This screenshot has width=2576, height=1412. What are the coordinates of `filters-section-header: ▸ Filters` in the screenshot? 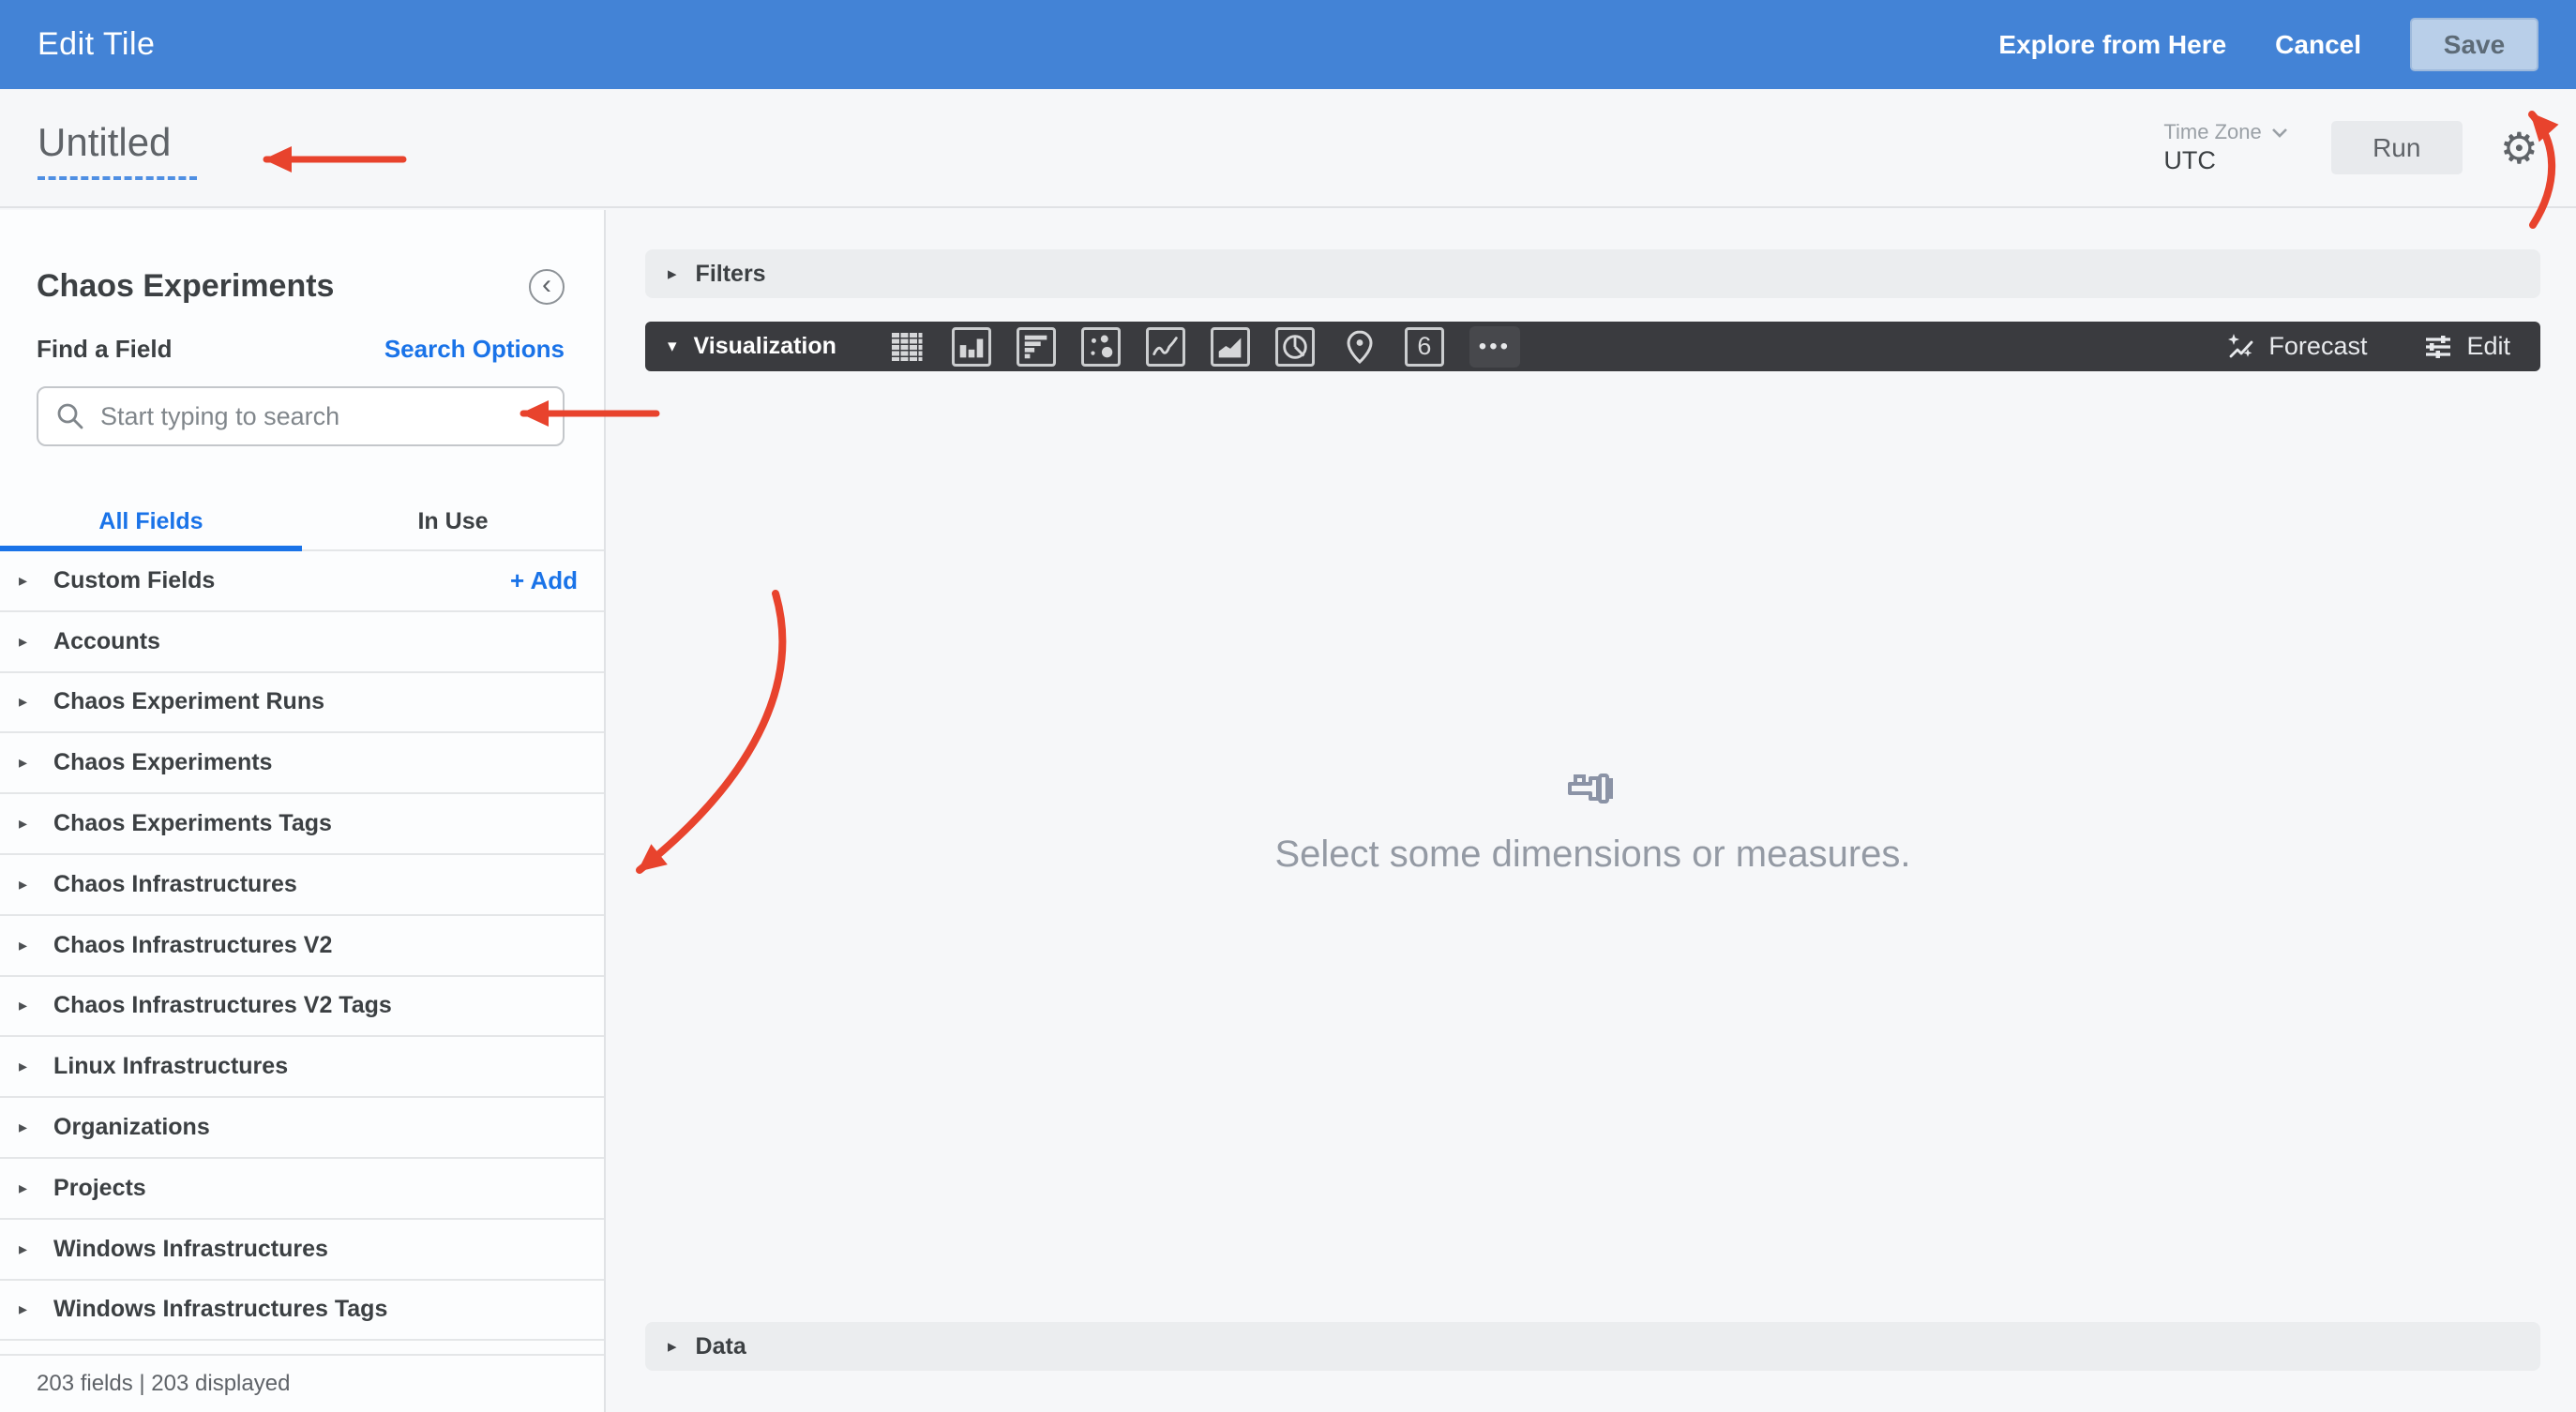 It's located at (1592, 273).